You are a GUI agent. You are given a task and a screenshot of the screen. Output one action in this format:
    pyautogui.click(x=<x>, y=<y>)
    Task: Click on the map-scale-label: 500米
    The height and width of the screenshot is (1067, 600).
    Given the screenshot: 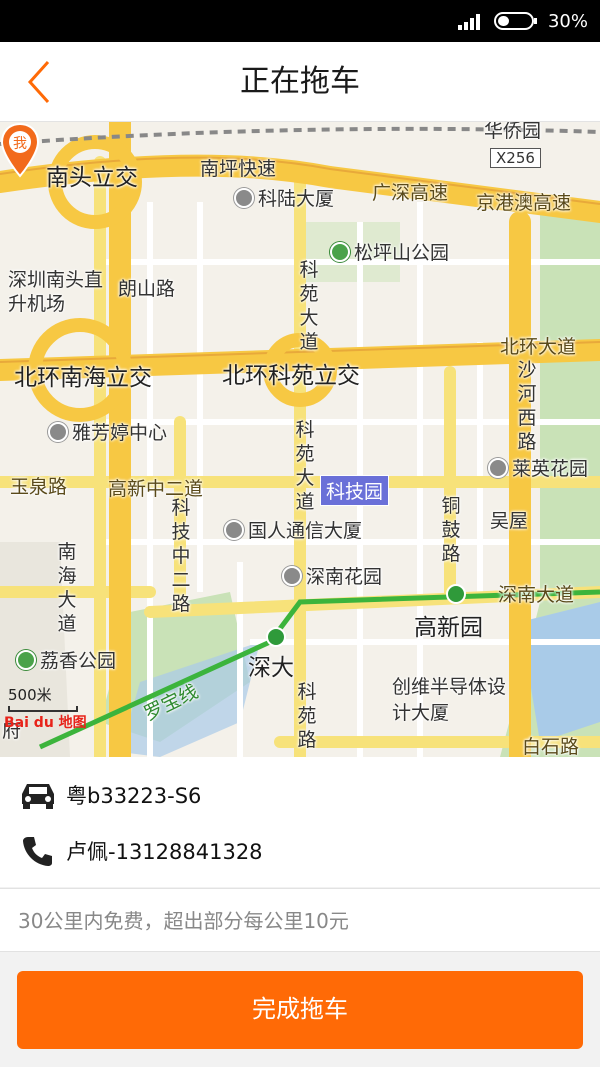 What is the action you would take?
    pyautogui.click(x=30, y=695)
    